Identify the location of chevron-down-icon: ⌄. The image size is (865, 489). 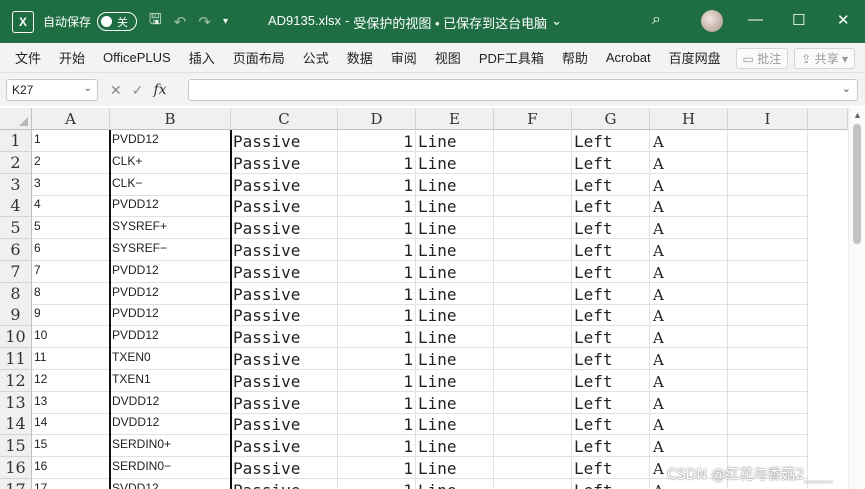
(88, 90).